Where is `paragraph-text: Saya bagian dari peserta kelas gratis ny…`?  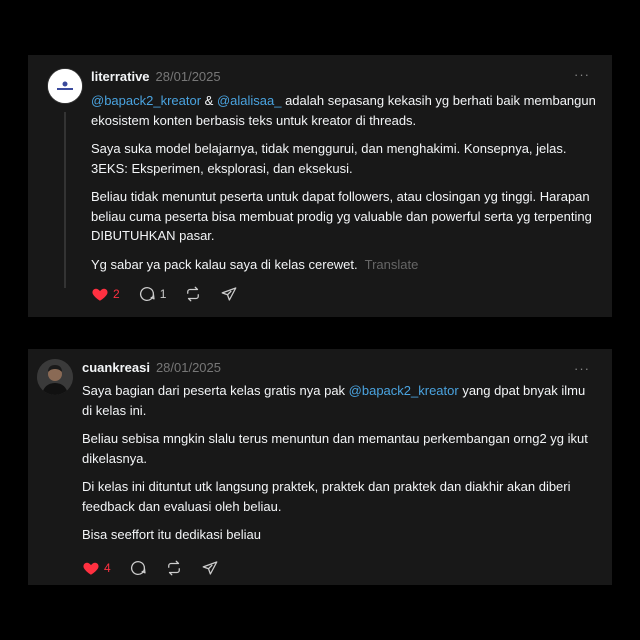
paragraph-text: Saya bagian dari peserta kelas gratis ny… is located at coordinates (215, 390).